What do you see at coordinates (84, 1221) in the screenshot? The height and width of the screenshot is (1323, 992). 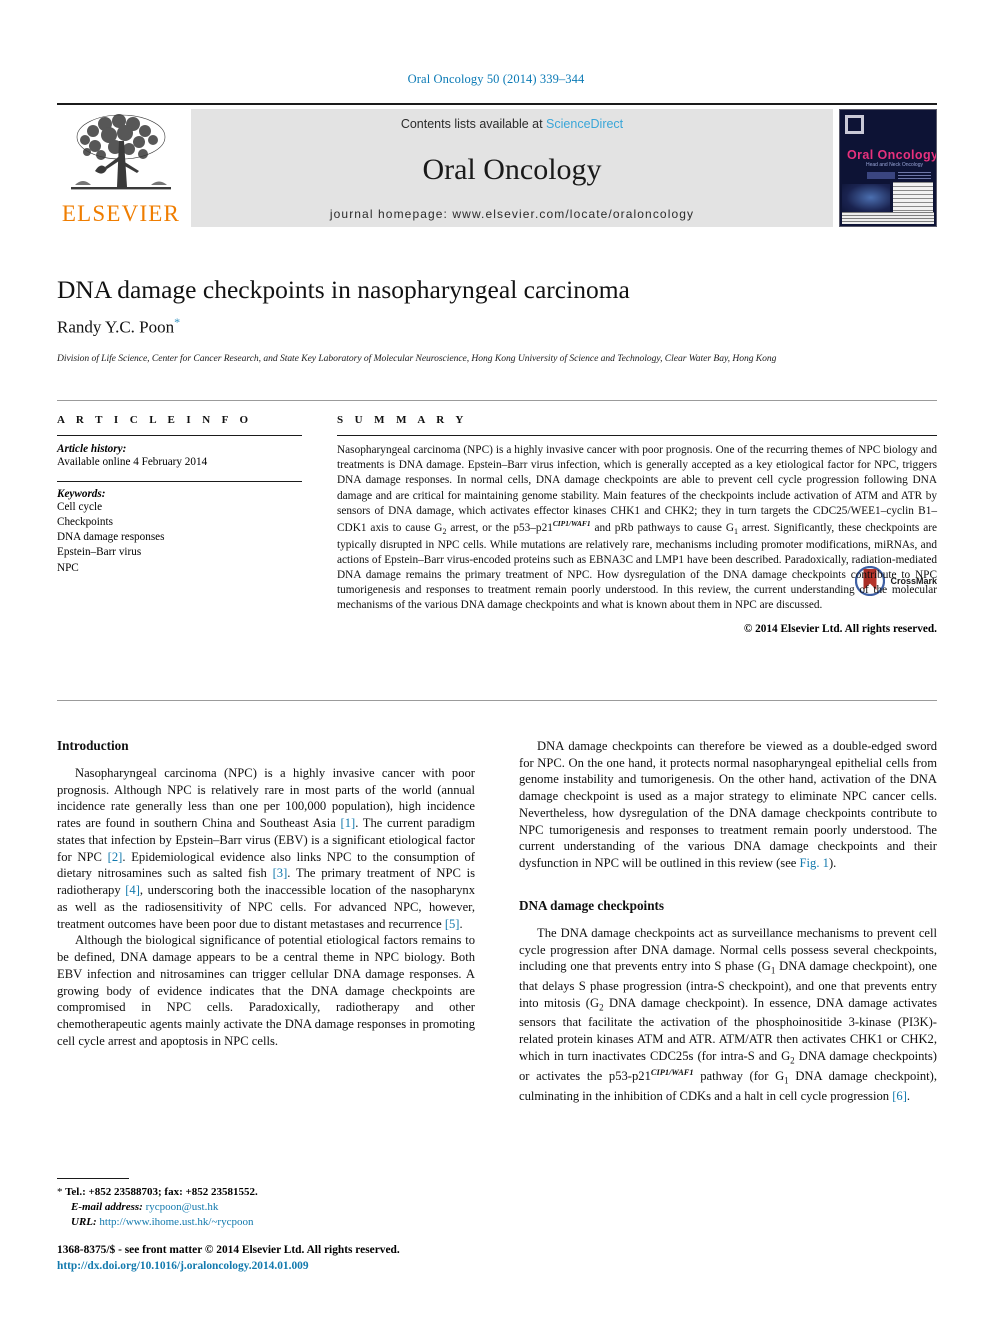 I see `url-label: URL:` at bounding box center [84, 1221].